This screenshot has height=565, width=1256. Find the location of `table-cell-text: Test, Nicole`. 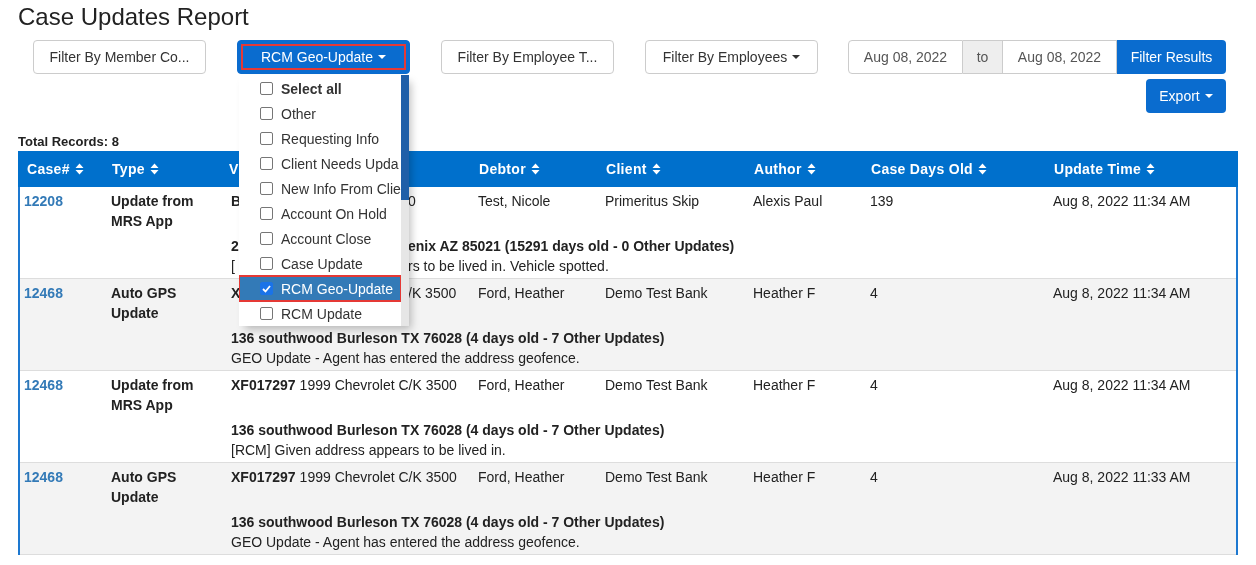

table-cell-text: Test, Nicole is located at coordinates (514, 201).